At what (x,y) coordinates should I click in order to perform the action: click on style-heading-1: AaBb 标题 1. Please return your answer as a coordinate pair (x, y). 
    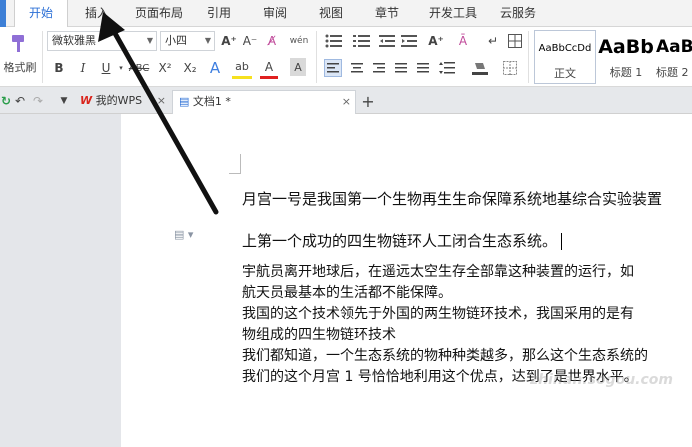
    Looking at the image, I should click on (626, 57).